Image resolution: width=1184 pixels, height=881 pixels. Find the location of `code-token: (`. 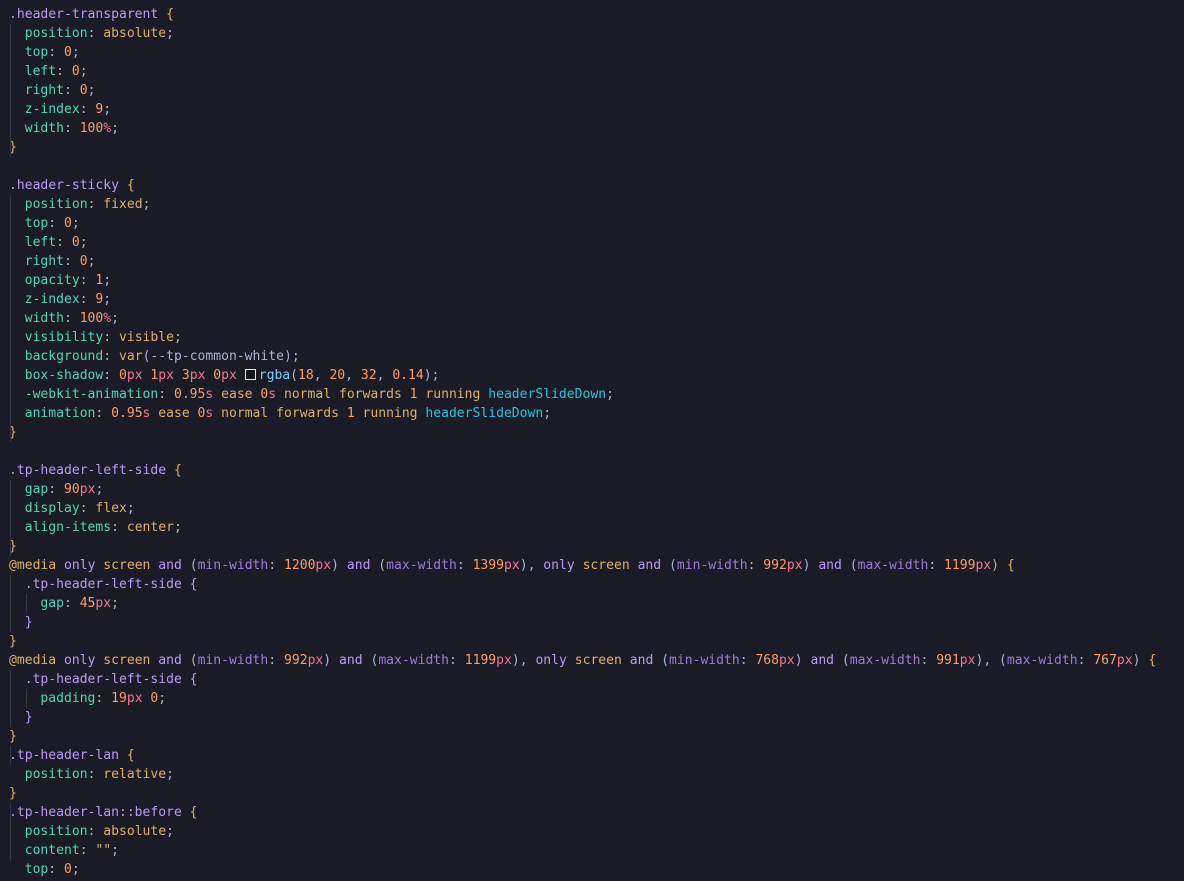

code-token: ( is located at coordinates (294, 375).